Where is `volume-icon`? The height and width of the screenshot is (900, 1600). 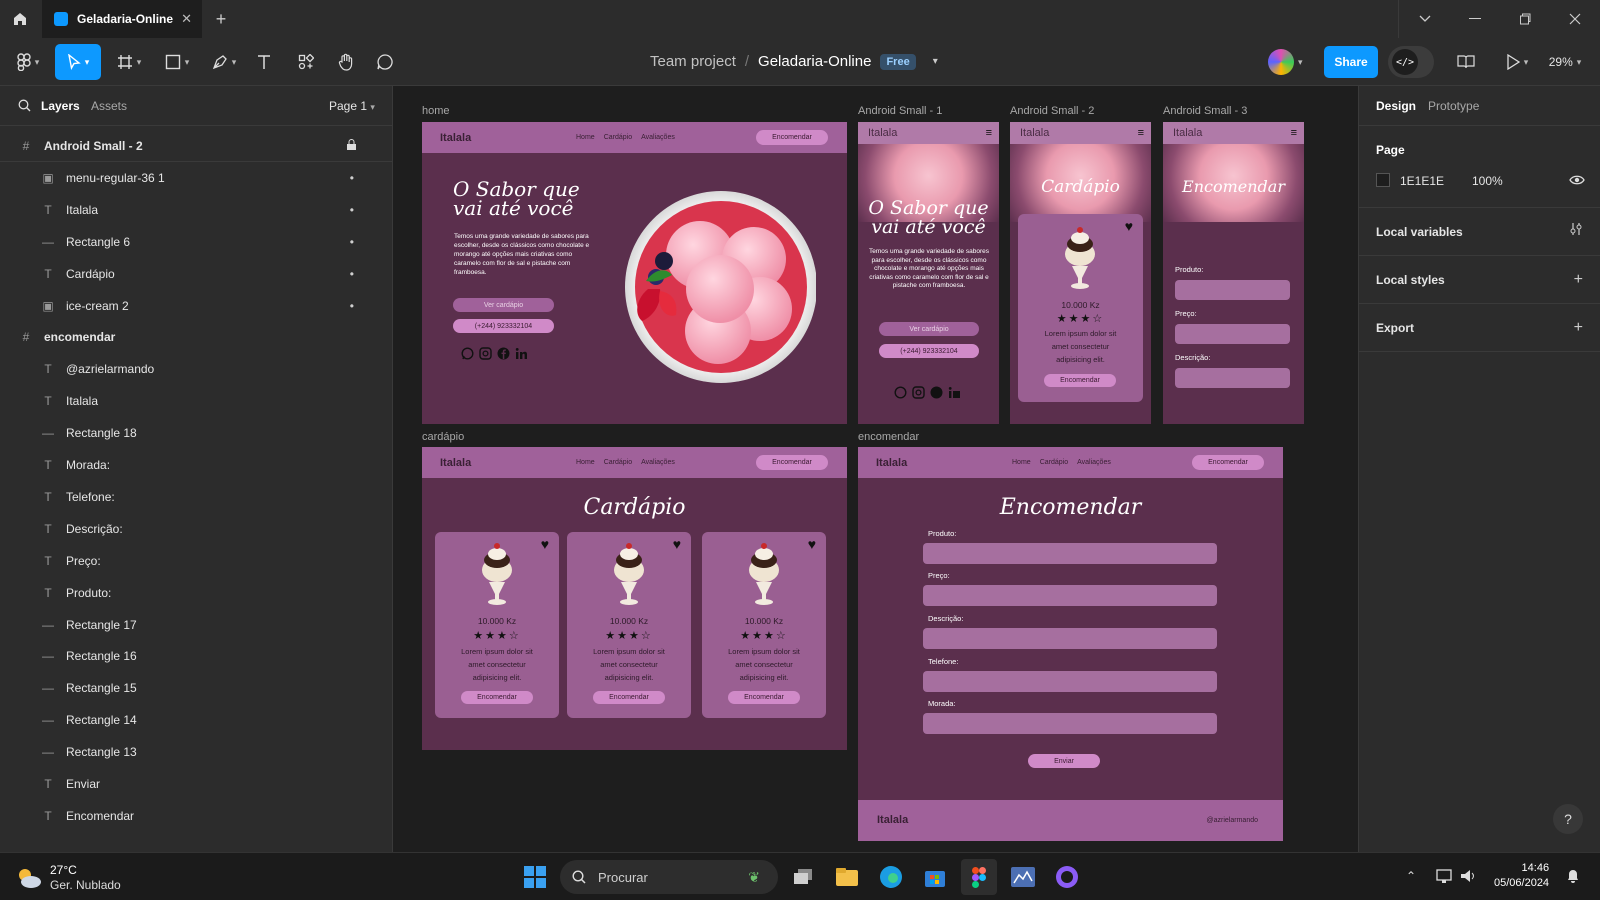
volume-icon is located at coordinates (1469, 878).